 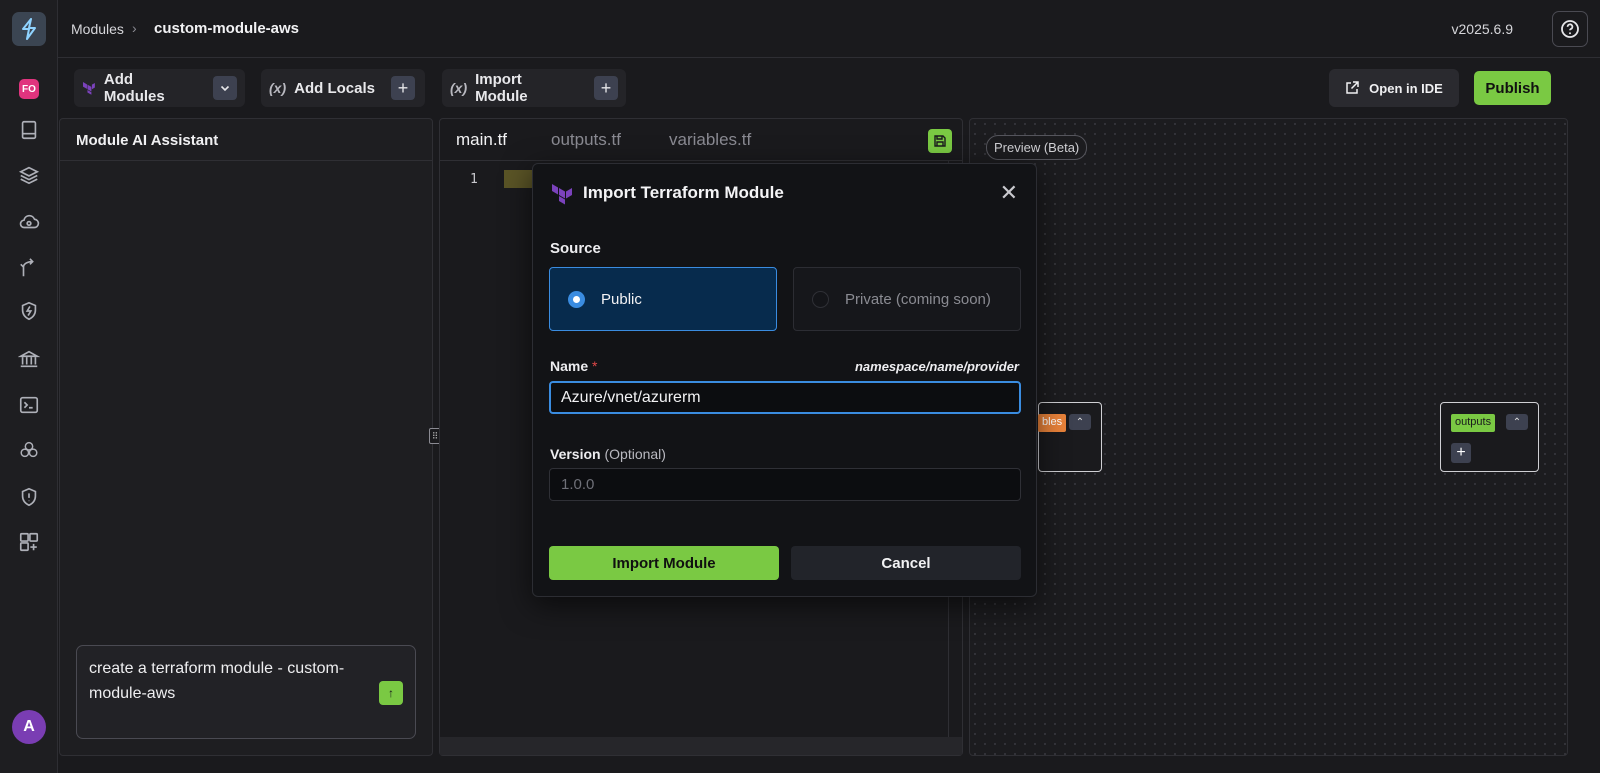 What do you see at coordinates (1070, 437) in the screenshot?
I see `variables-node: bles ⌃` at bounding box center [1070, 437].